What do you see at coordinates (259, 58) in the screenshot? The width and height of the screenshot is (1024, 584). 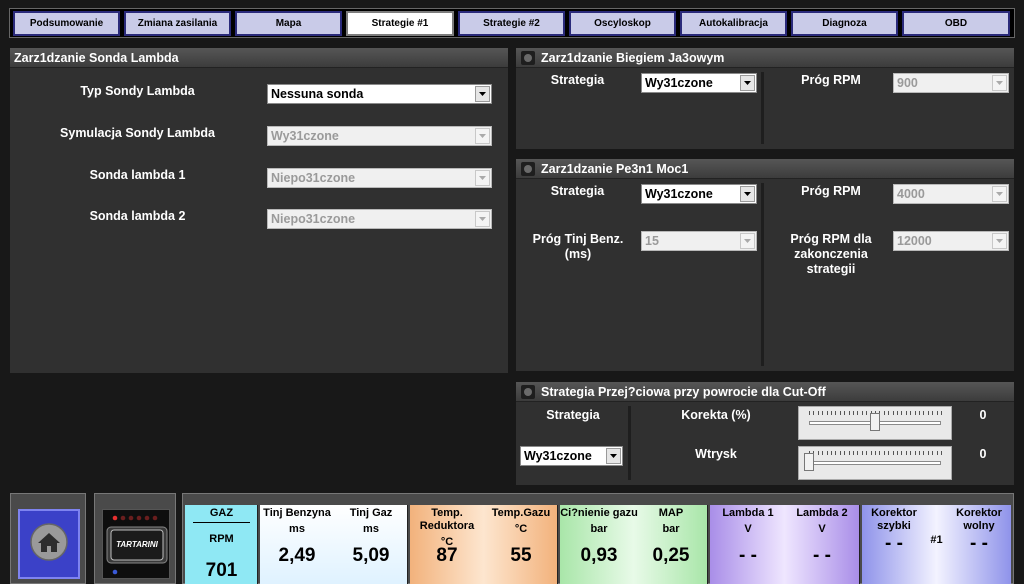 I see `lambda-panel-title: Zarz1dzanie Sonda Lambda` at bounding box center [259, 58].